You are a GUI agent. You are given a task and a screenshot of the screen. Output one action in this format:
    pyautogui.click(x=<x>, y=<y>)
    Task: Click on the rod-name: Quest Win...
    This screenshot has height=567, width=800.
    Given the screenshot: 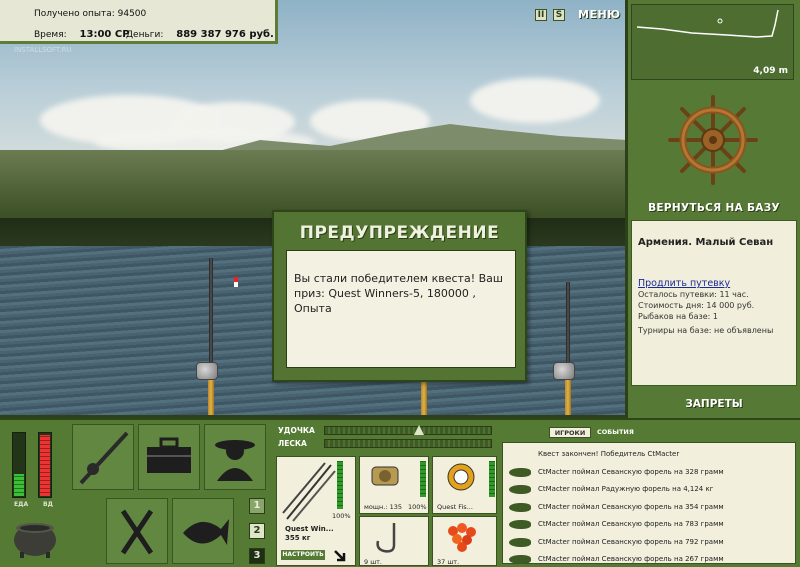 What is the action you would take?
    pyautogui.click(x=309, y=529)
    